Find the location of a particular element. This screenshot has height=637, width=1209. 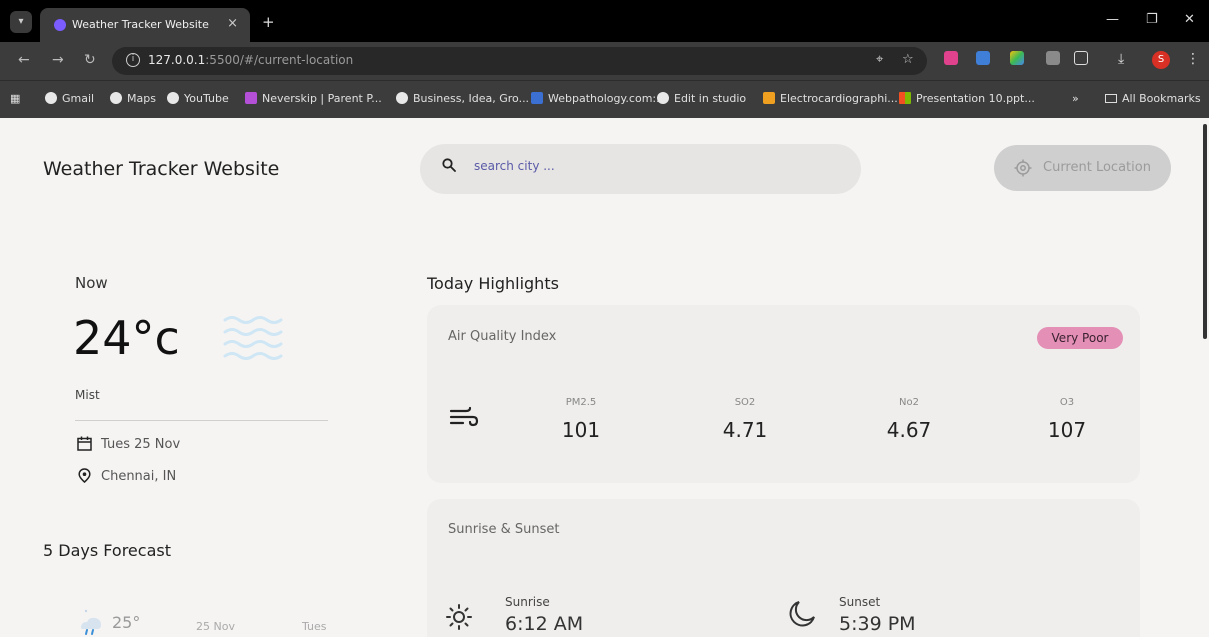

location-pin-icon is located at coordinates (84, 475).